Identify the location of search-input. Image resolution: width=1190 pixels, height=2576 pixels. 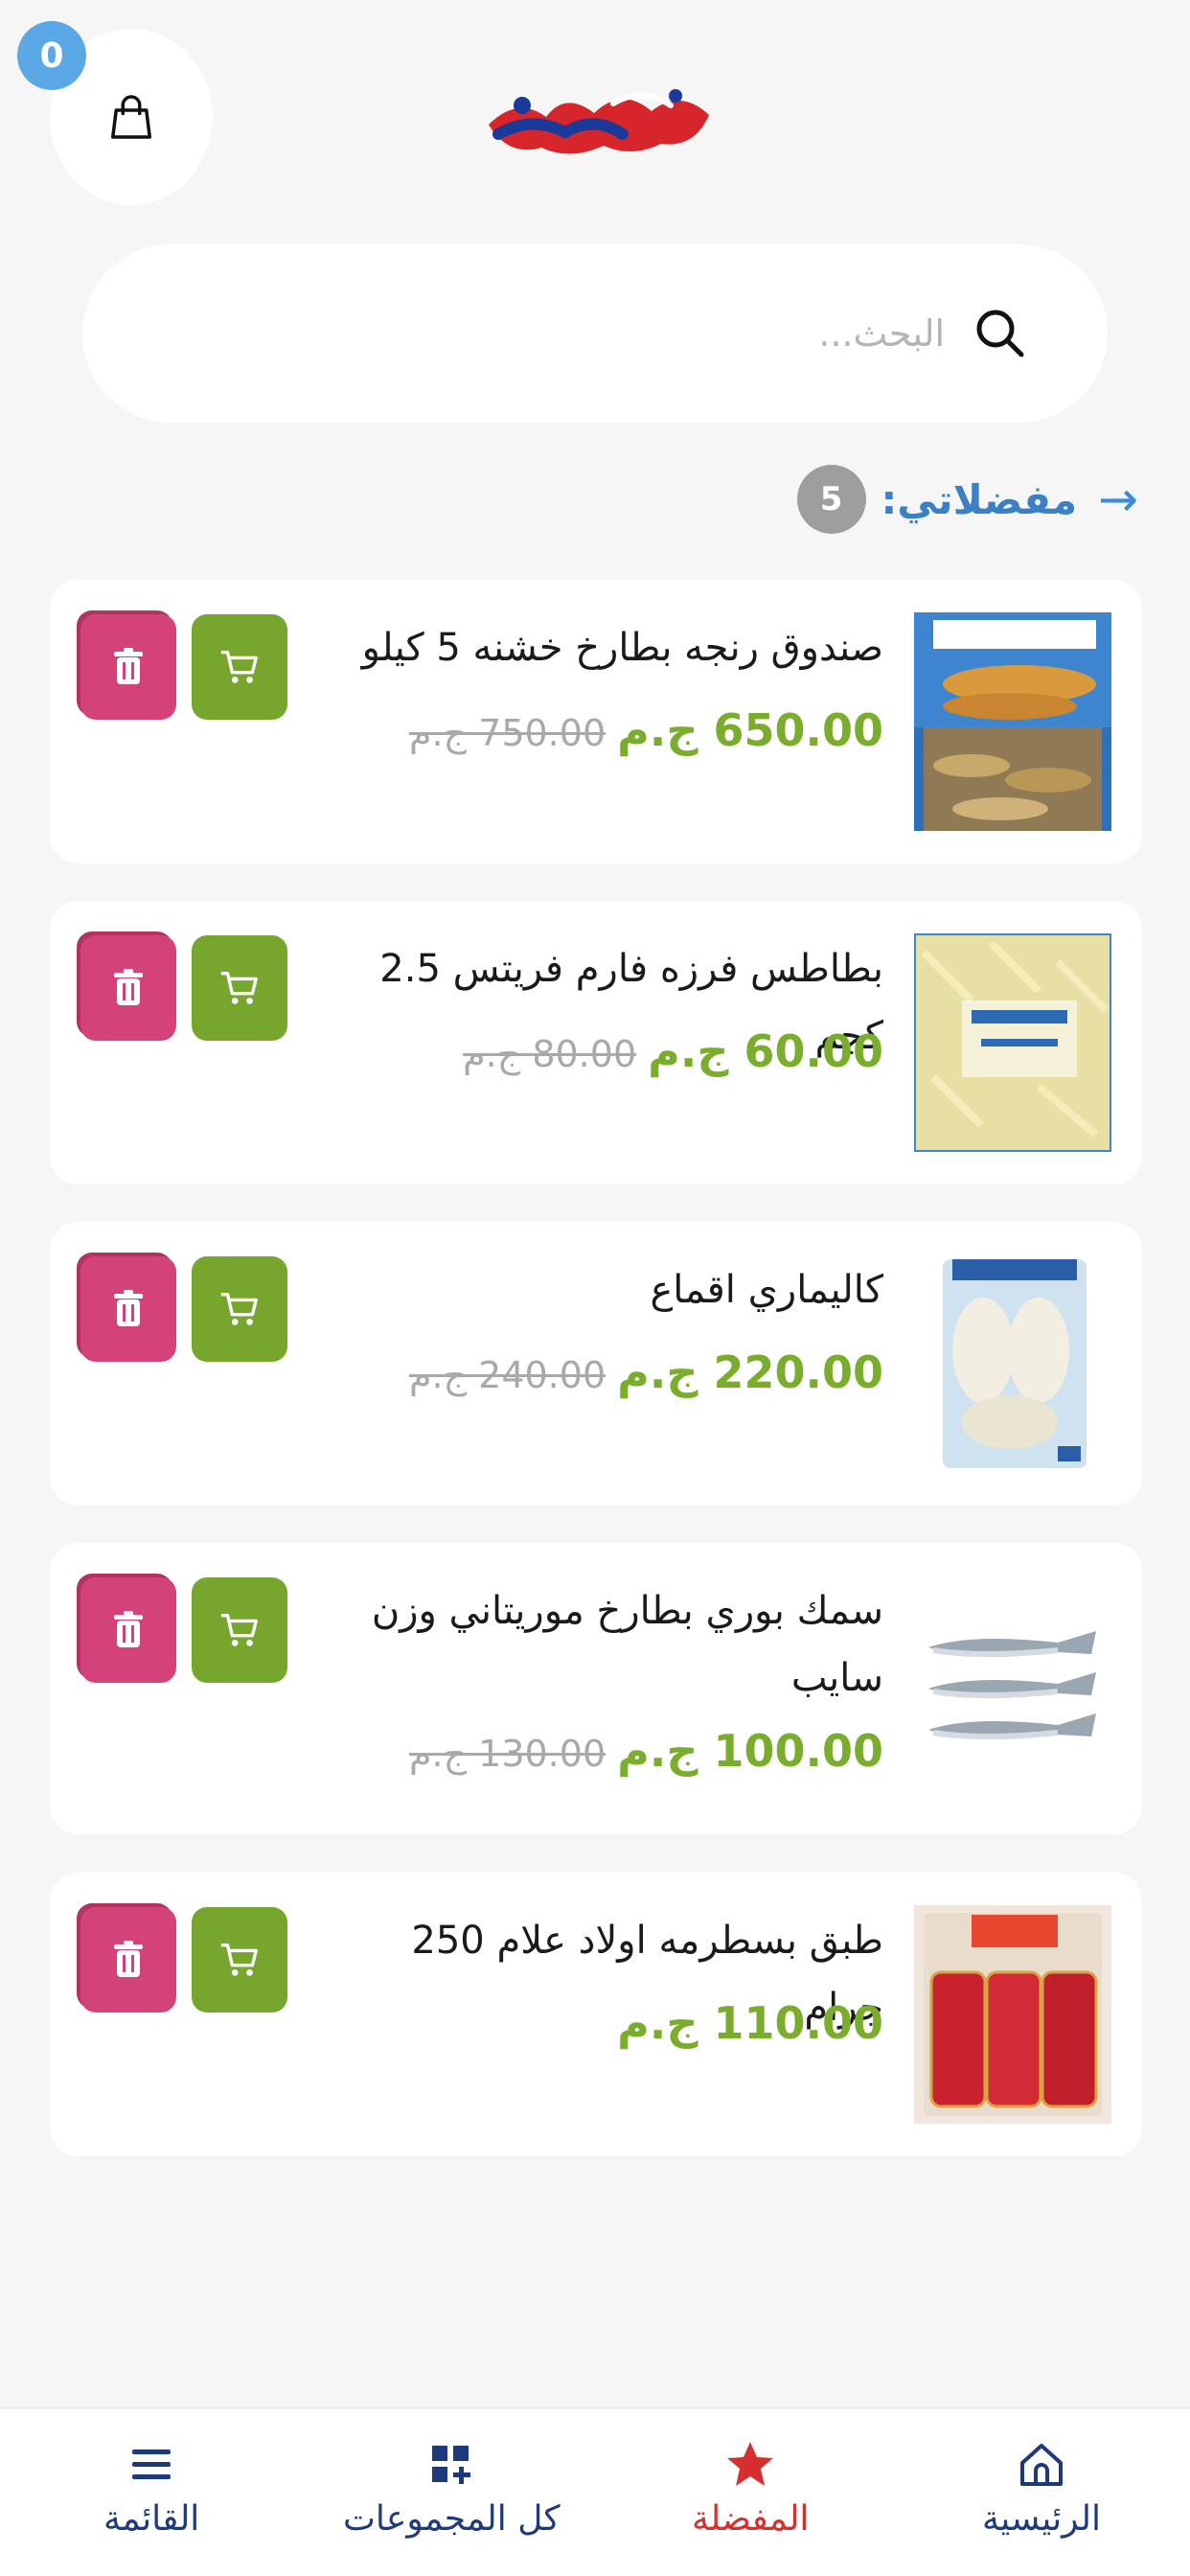
(513, 333).